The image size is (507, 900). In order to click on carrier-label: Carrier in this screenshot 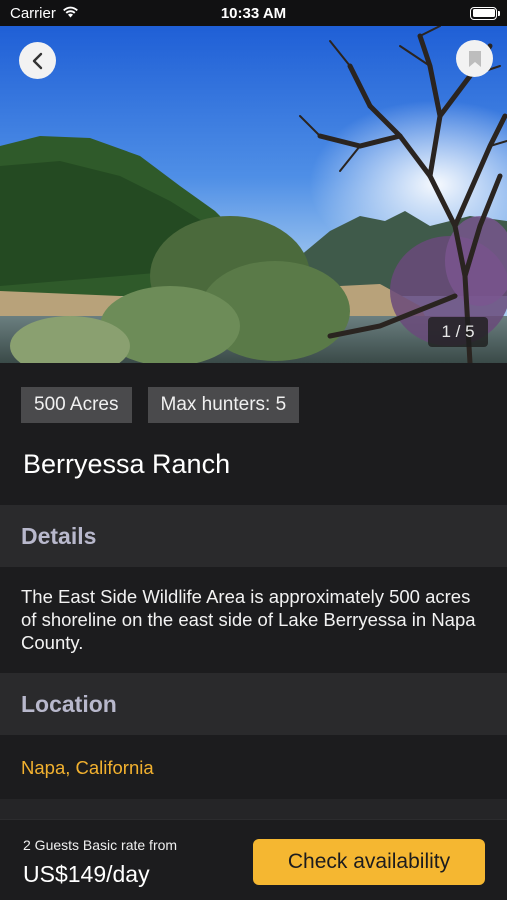, I will do `click(33, 13)`.